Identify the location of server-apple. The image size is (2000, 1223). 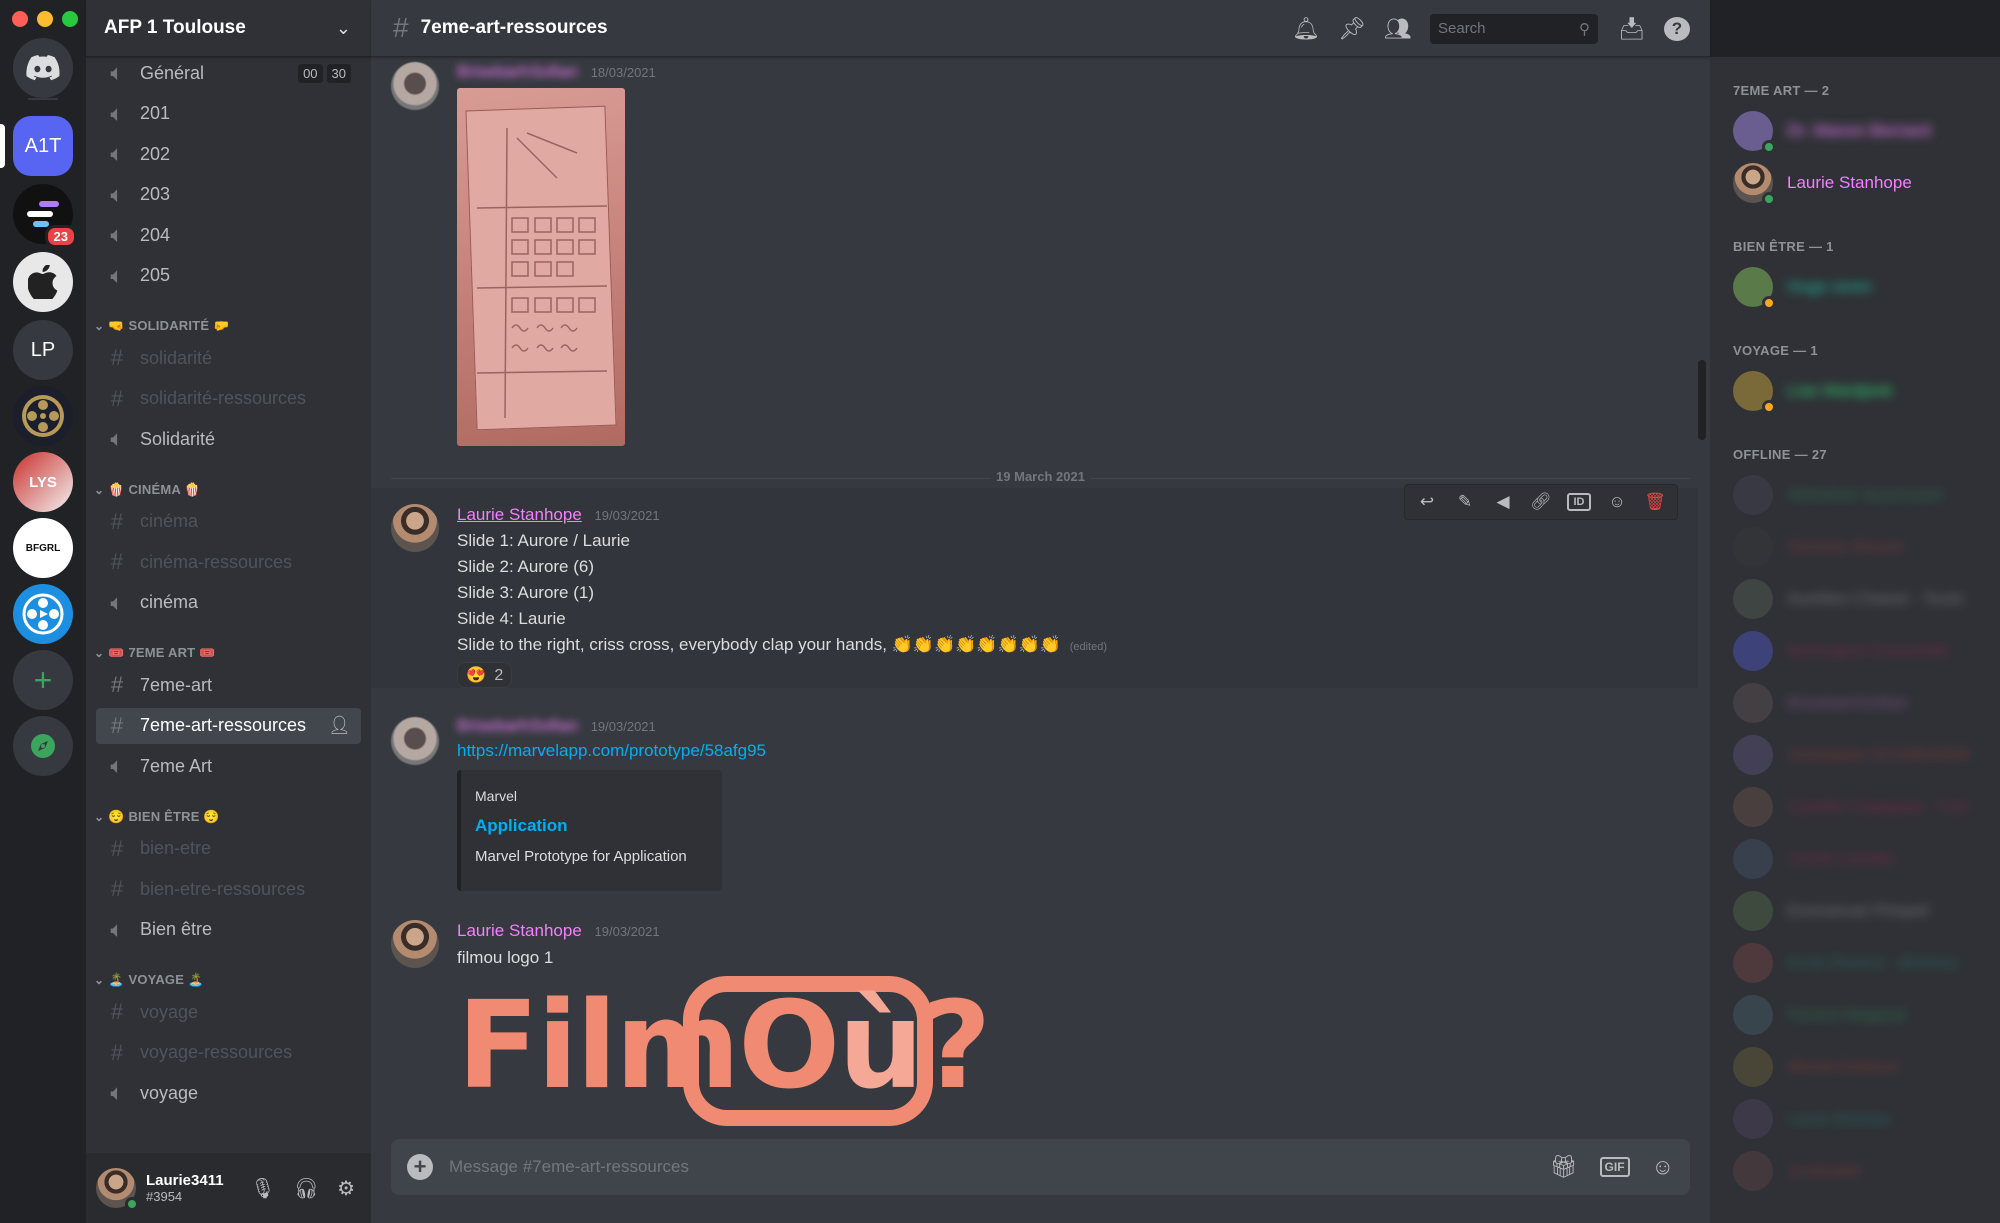
(43, 282).